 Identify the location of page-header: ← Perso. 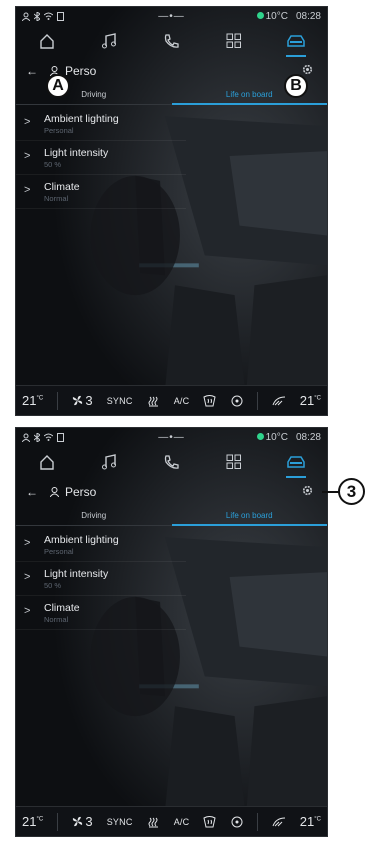
(171, 492).